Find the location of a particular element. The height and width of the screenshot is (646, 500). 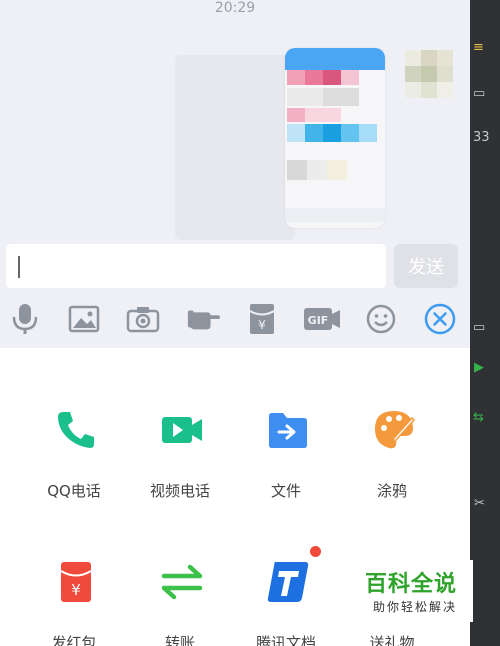

svg-text: GIF is located at coordinates (318, 320).